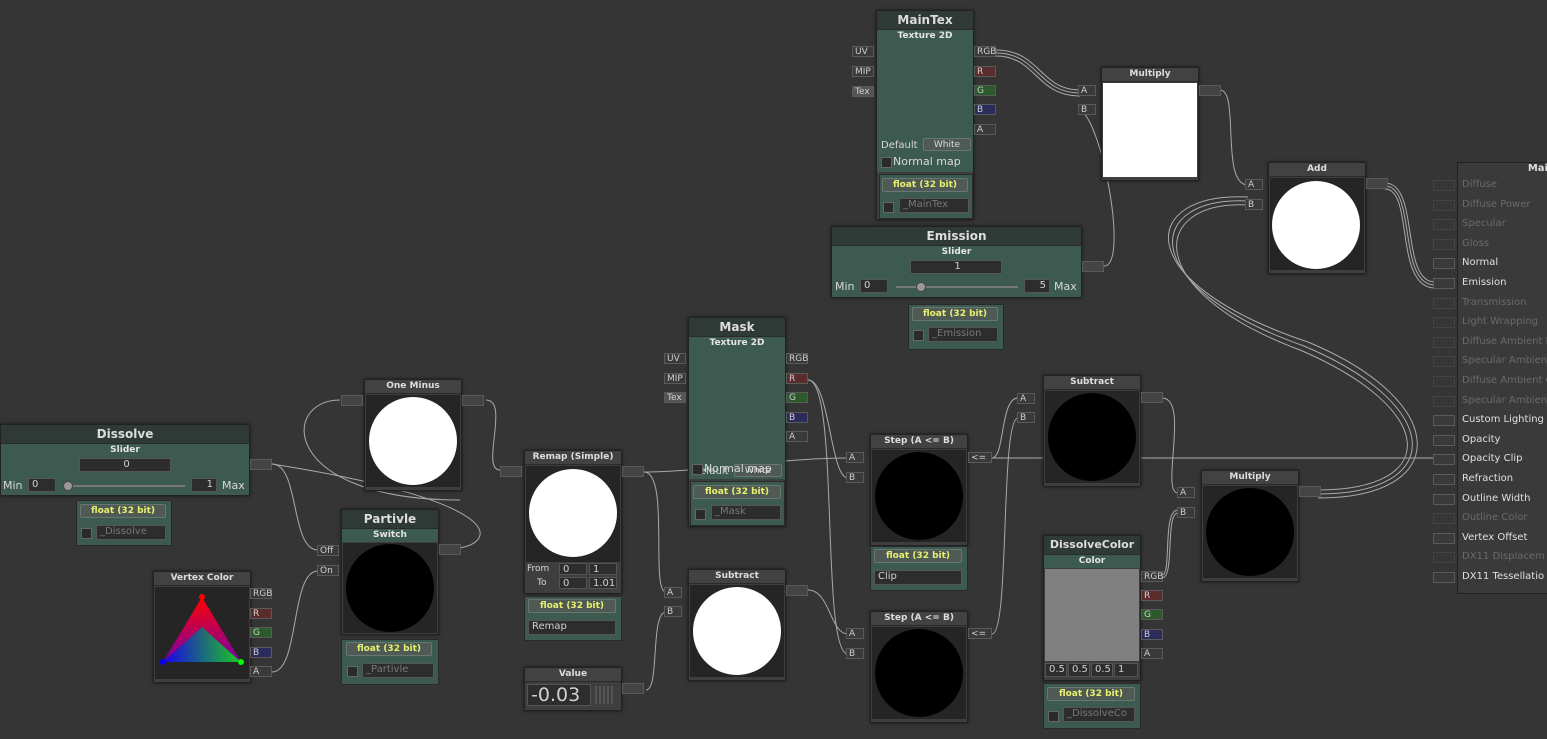 The height and width of the screenshot is (739, 1547). What do you see at coordinates (573, 522) in the screenshot?
I see `remap-node: Remap (Simple) From 0 1 To 0 1.01` at bounding box center [573, 522].